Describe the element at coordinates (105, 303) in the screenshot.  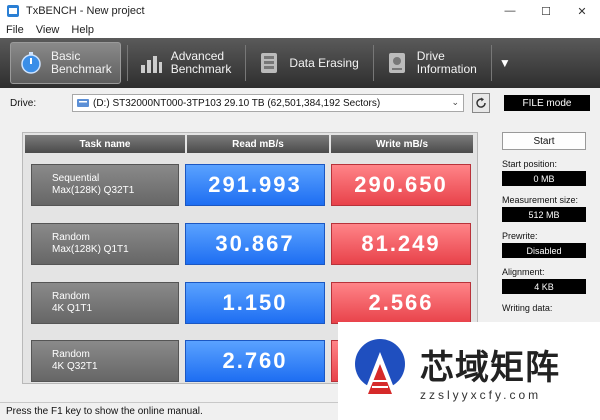
I see `task-button: Random 4K Q1T1` at that location.